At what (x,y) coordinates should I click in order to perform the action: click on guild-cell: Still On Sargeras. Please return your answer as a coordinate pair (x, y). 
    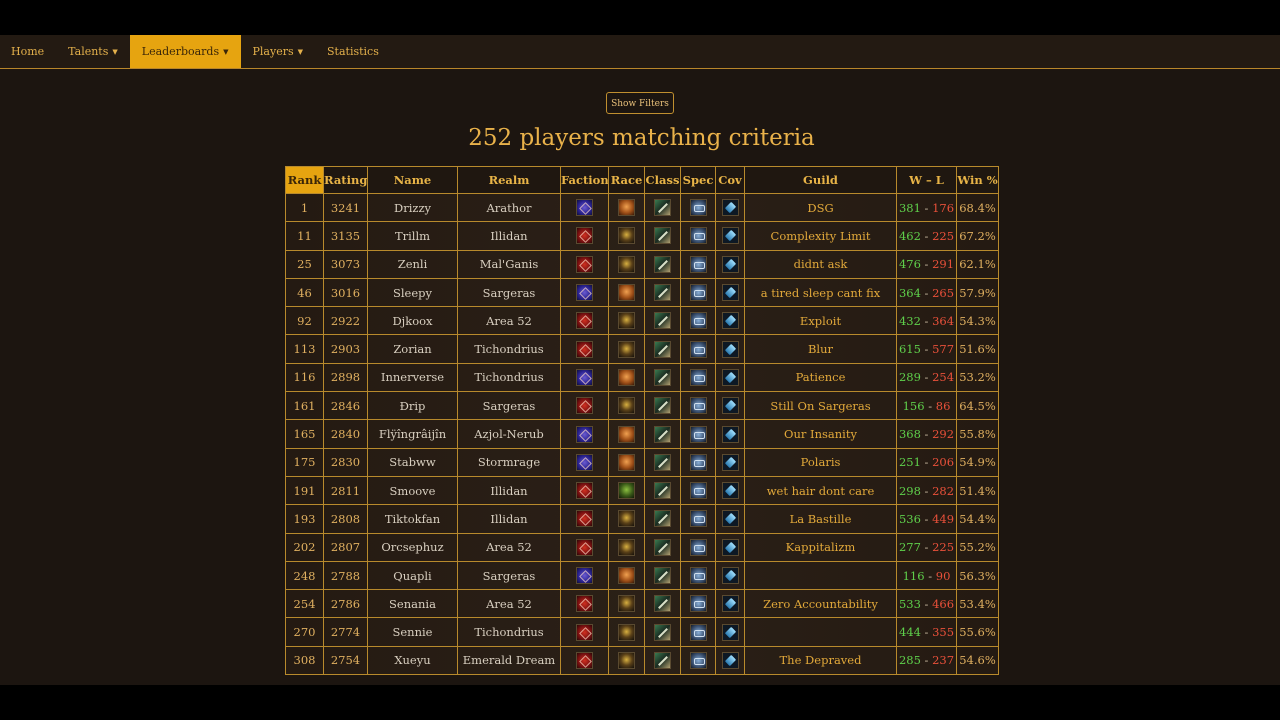
    Looking at the image, I should click on (820, 406).